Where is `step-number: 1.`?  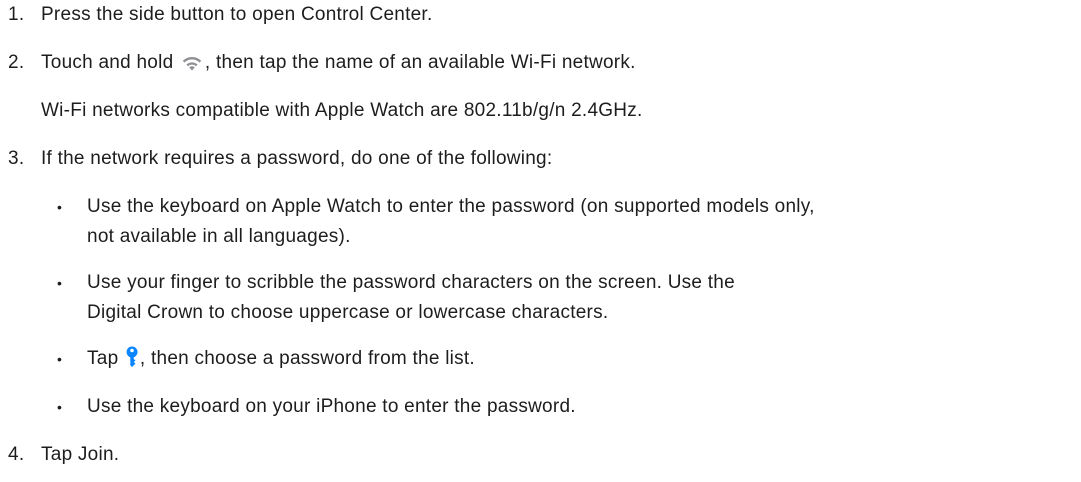 step-number: 1. is located at coordinates (16, 14).